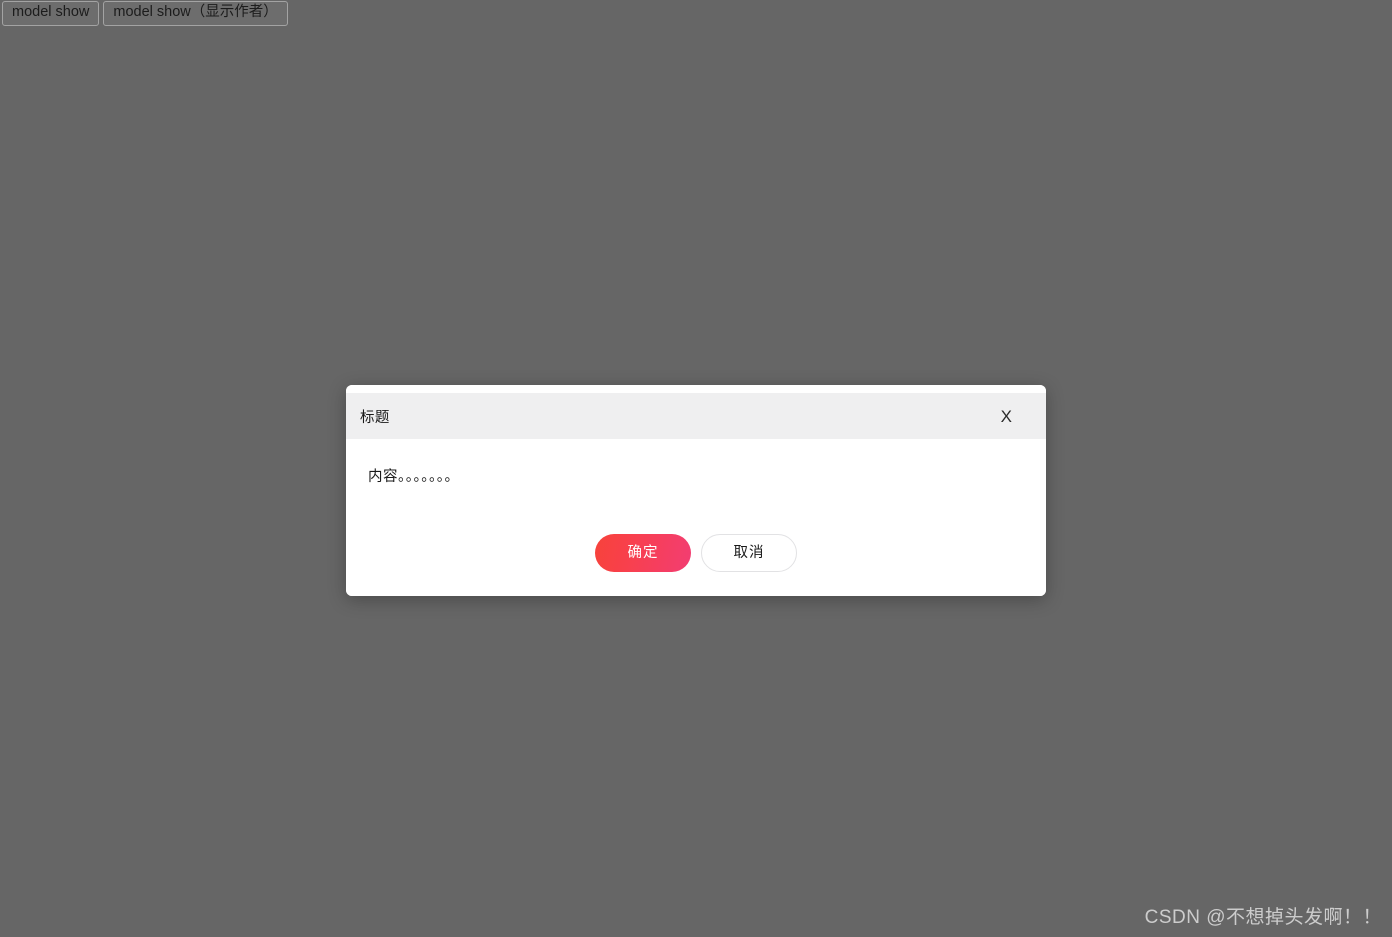 This screenshot has height=937, width=1392. I want to click on modal-dialog: 标题 X 内容。。。。。。。 确定 取消, so click(696, 490).